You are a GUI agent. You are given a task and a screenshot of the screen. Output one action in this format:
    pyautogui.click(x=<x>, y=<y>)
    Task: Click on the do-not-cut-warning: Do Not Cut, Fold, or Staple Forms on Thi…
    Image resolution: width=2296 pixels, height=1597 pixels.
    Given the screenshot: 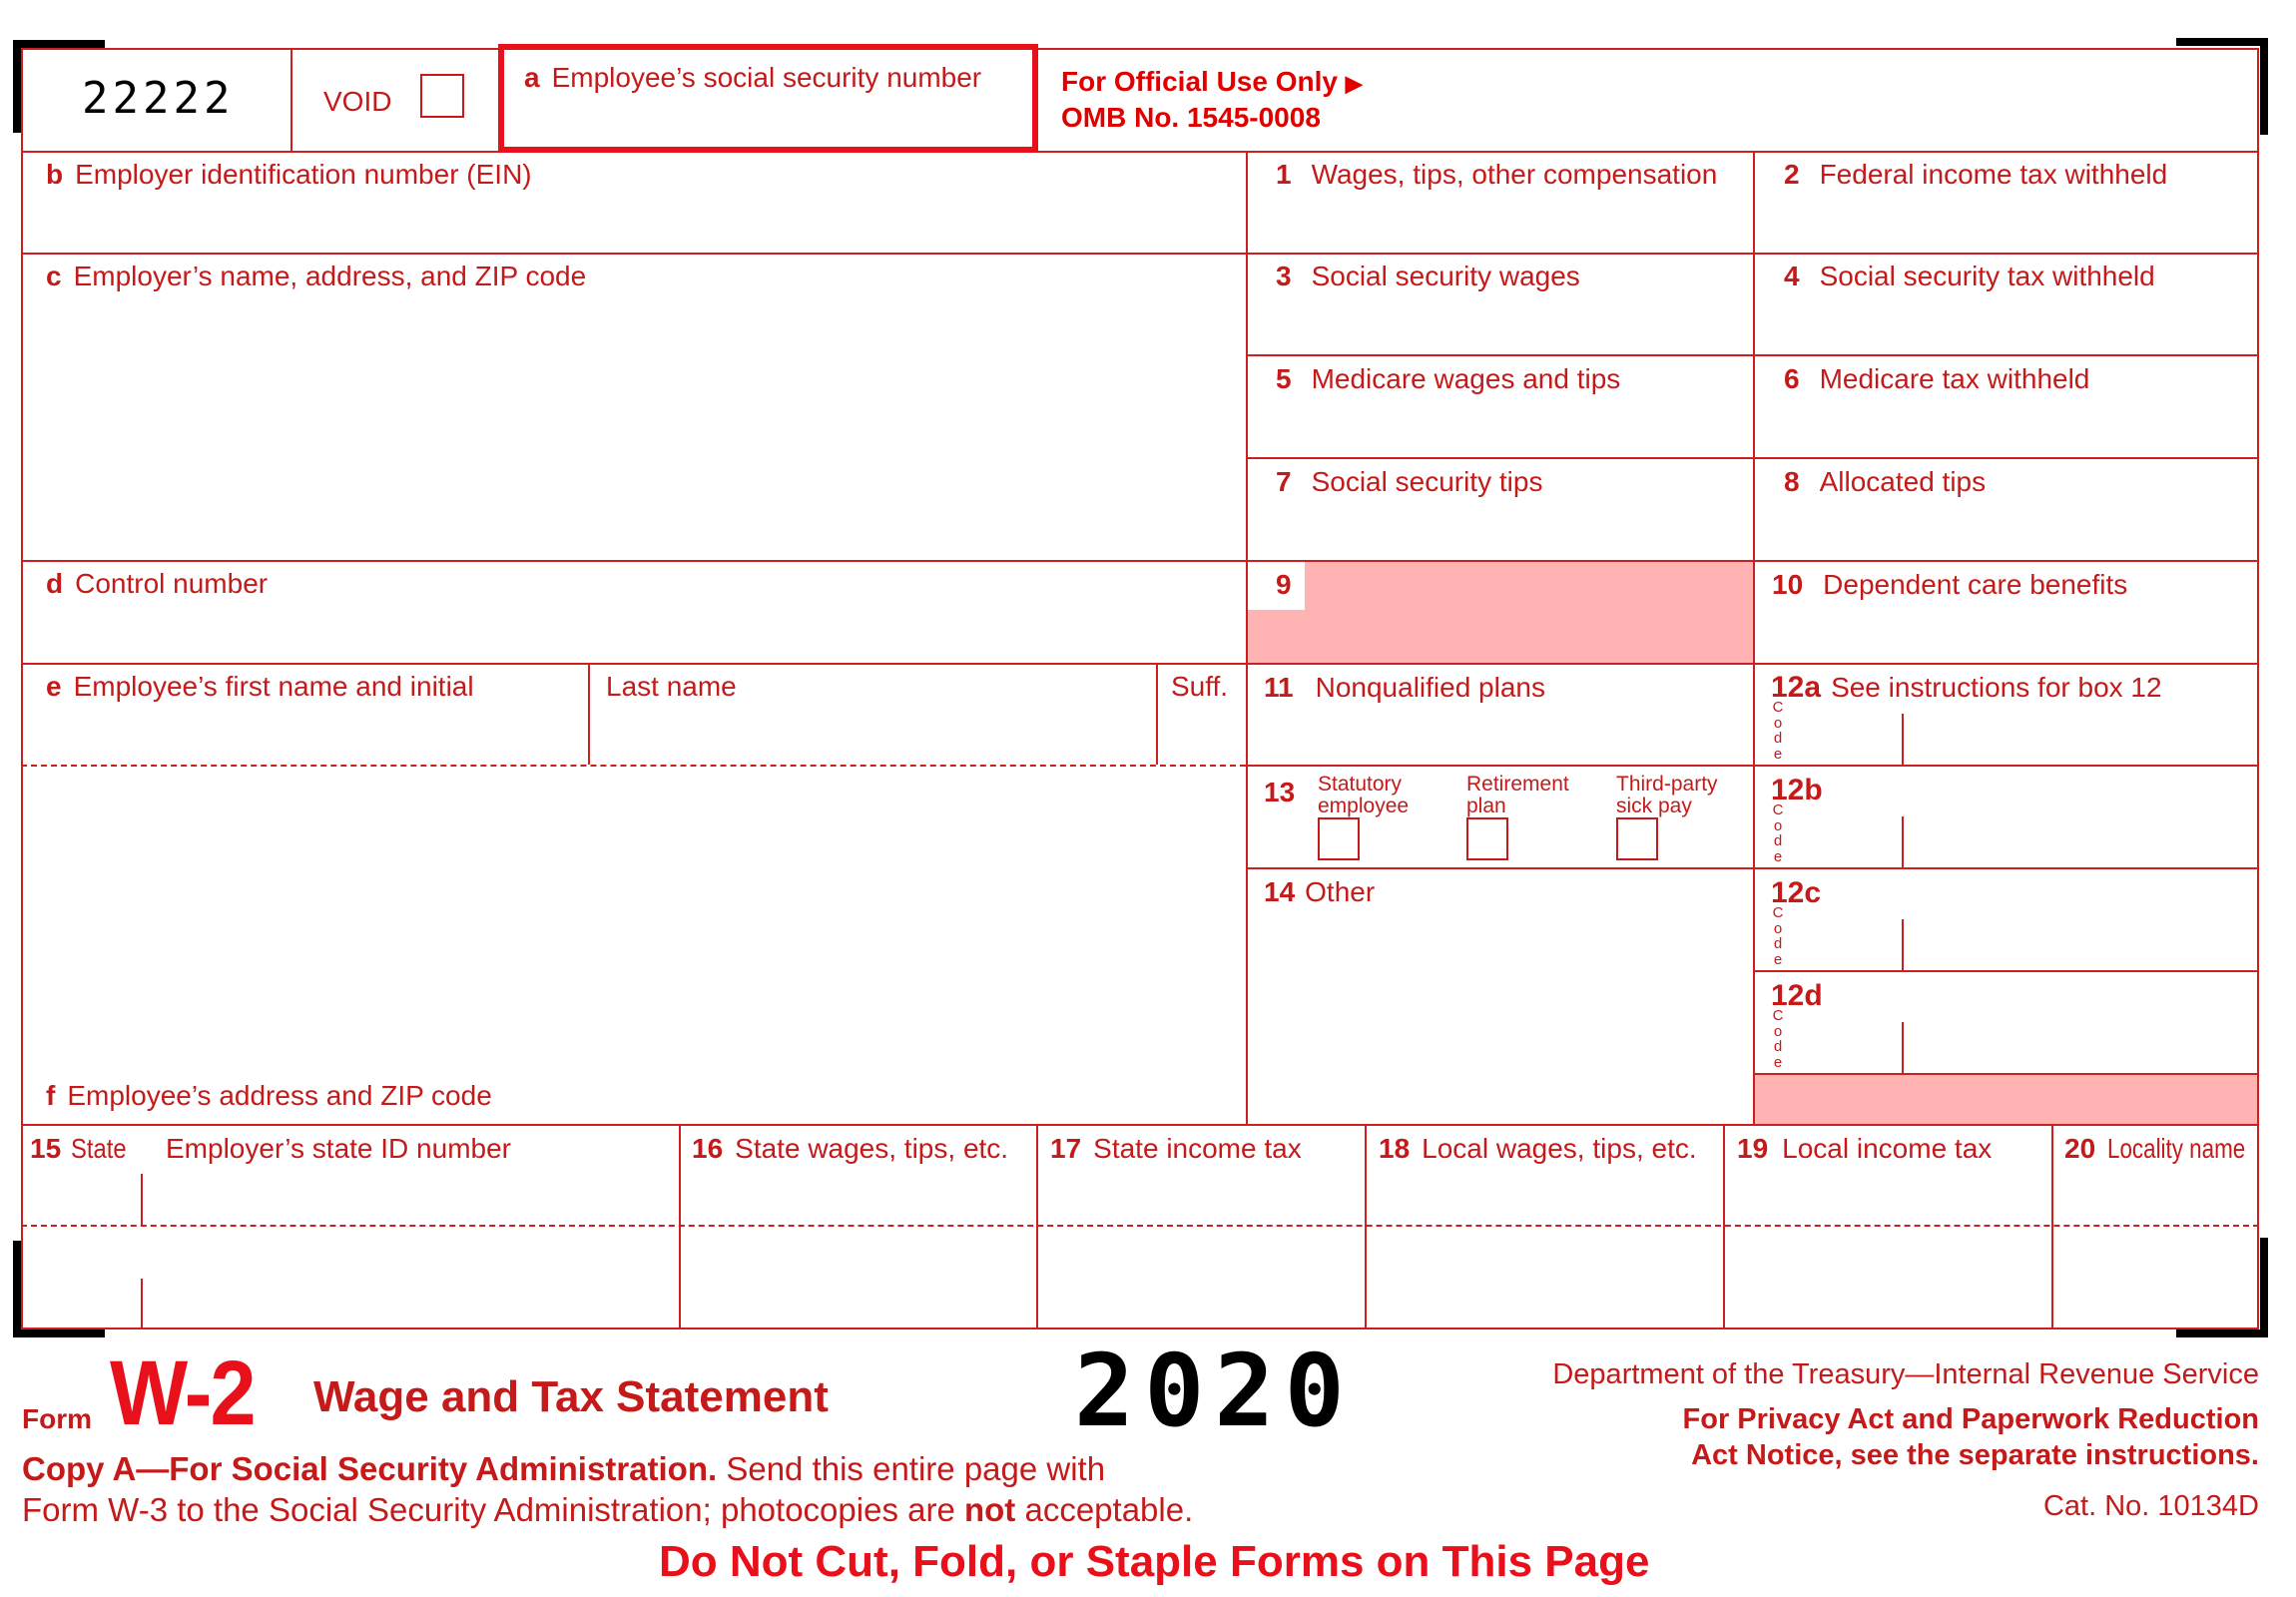 What is the action you would take?
    pyautogui.click(x=1155, y=1561)
    